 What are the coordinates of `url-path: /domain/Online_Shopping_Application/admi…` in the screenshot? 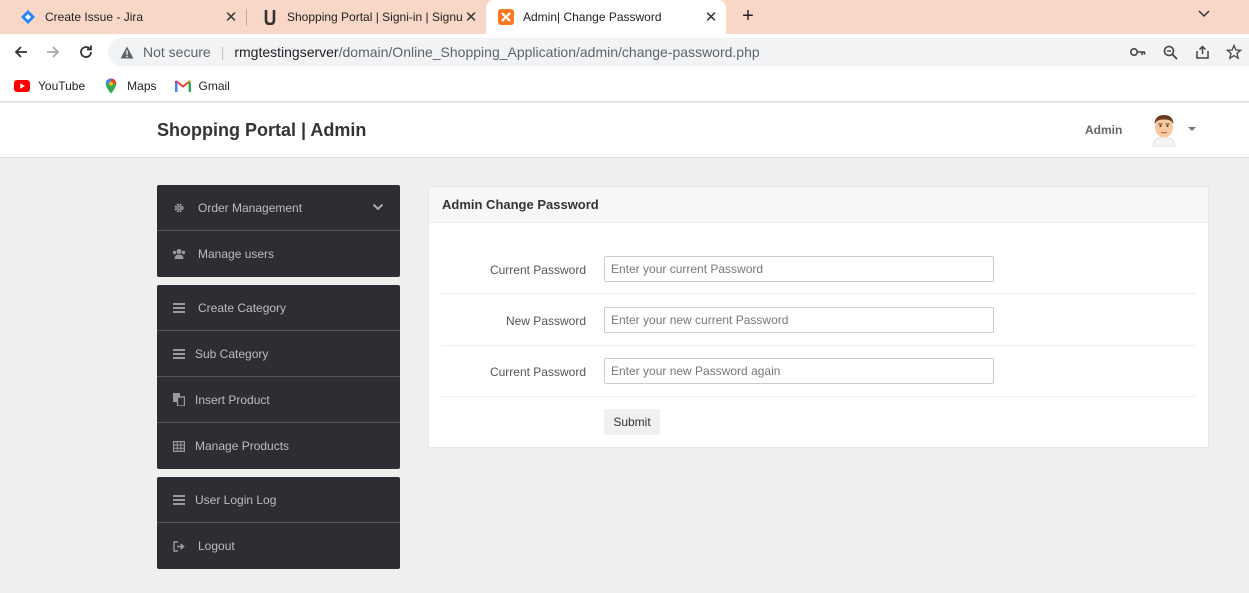 It's located at (549, 52).